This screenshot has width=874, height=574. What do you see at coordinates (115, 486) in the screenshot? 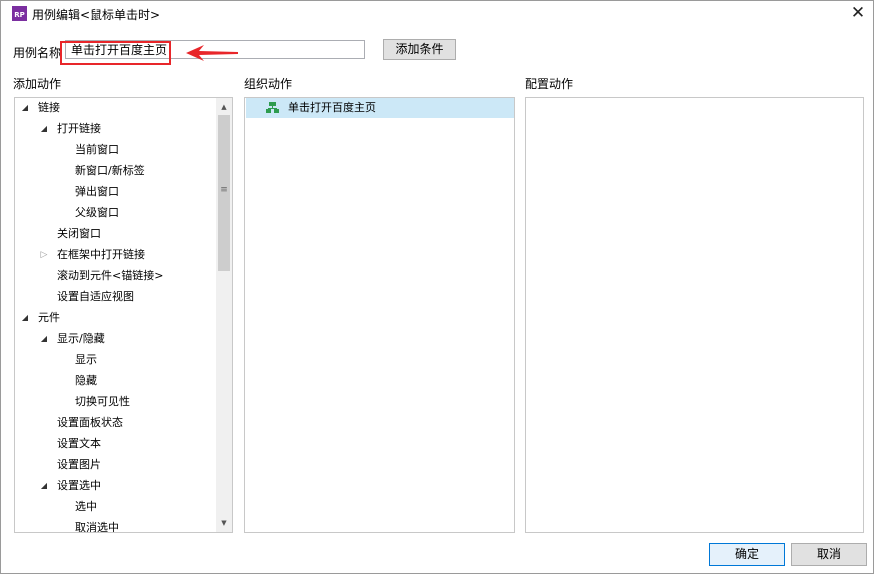
I see `tree-item: ◢ 设置选中` at bounding box center [115, 486].